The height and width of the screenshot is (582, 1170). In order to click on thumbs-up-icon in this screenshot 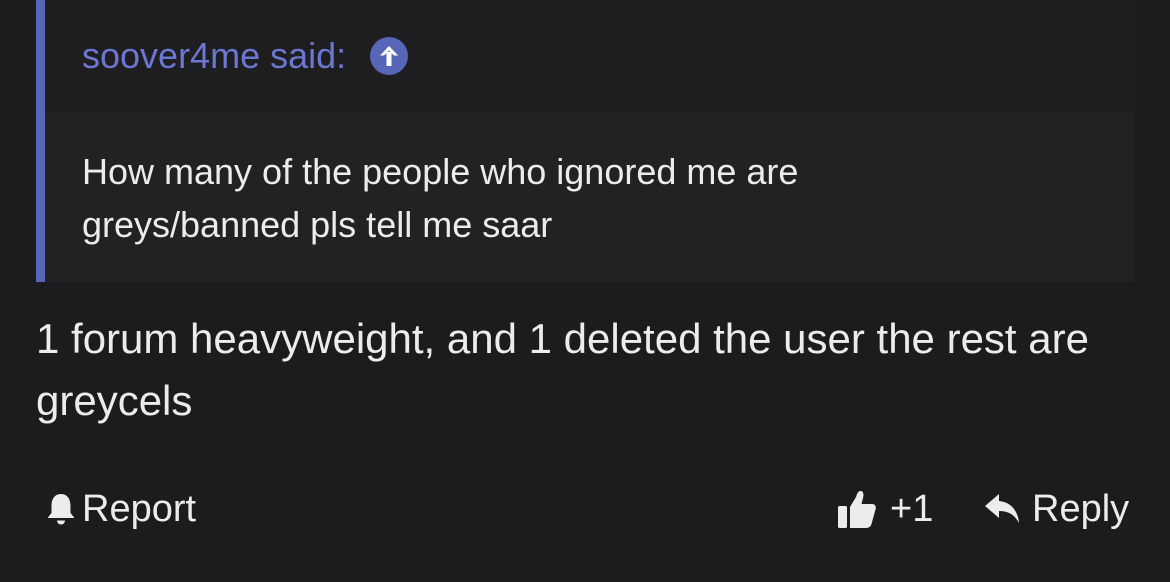, I will do `click(857, 509)`.